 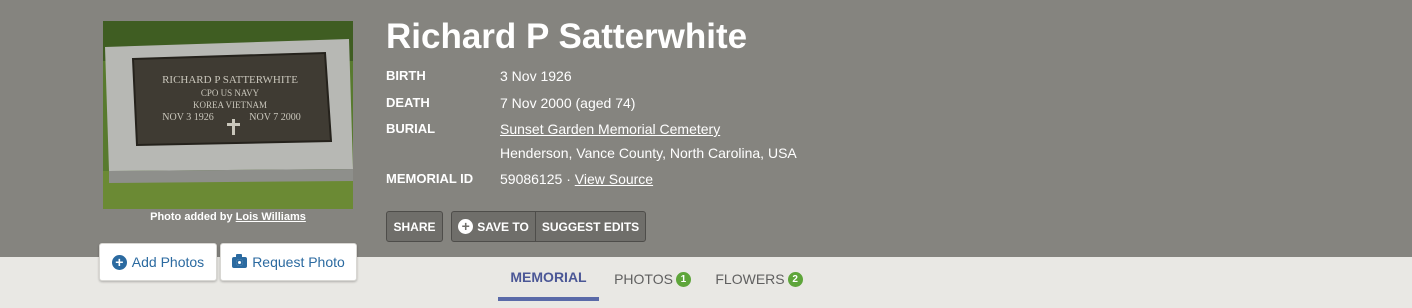 I want to click on photo-credit-prefix: Photo added by, so click(x=191, y=217).